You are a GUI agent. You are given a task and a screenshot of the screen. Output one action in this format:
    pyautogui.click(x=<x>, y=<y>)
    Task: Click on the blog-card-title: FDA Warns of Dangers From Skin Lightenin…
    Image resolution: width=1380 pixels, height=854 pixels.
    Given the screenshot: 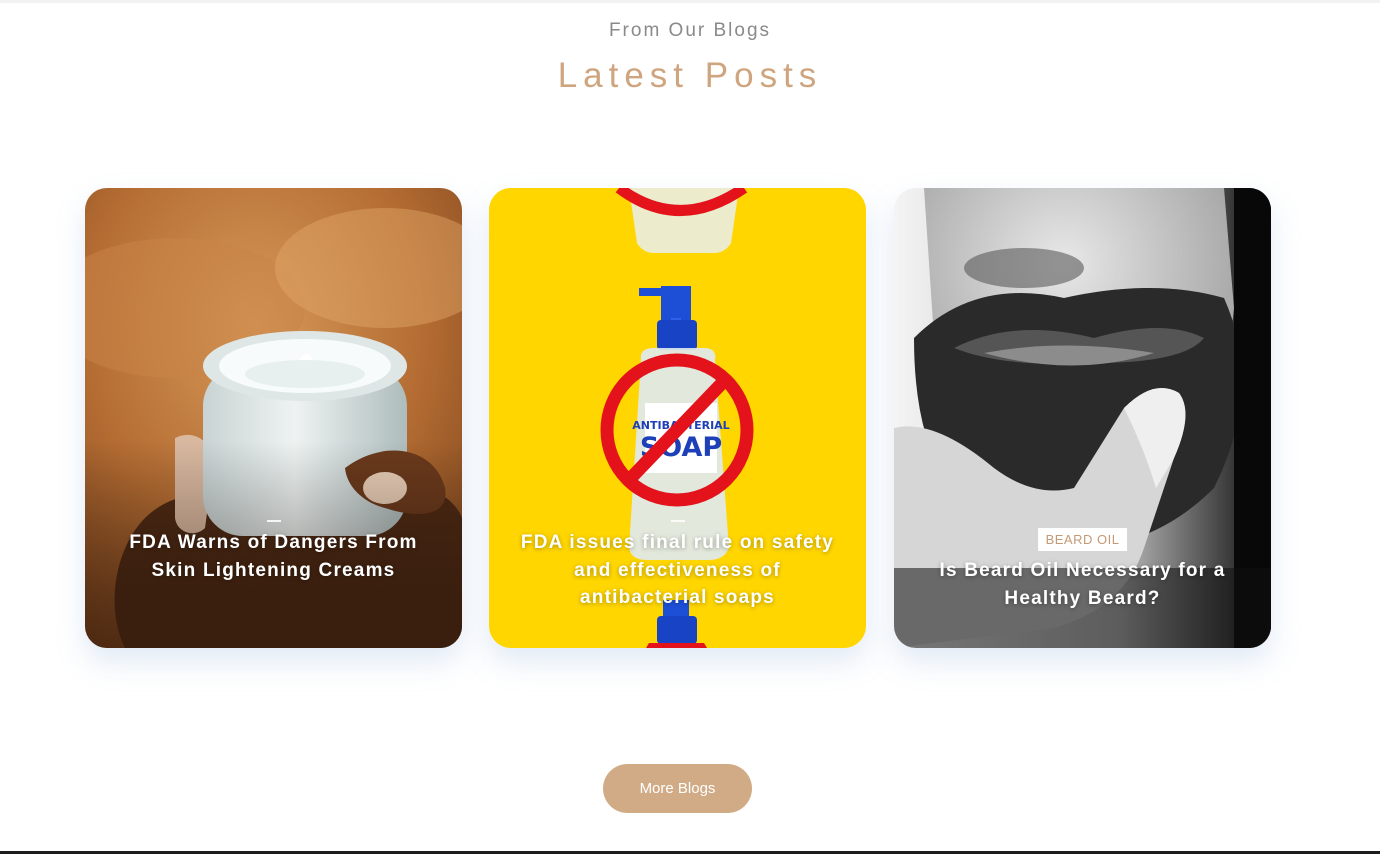 What is the action you would take?
    pyautogui.click(x=273, y=556)
    